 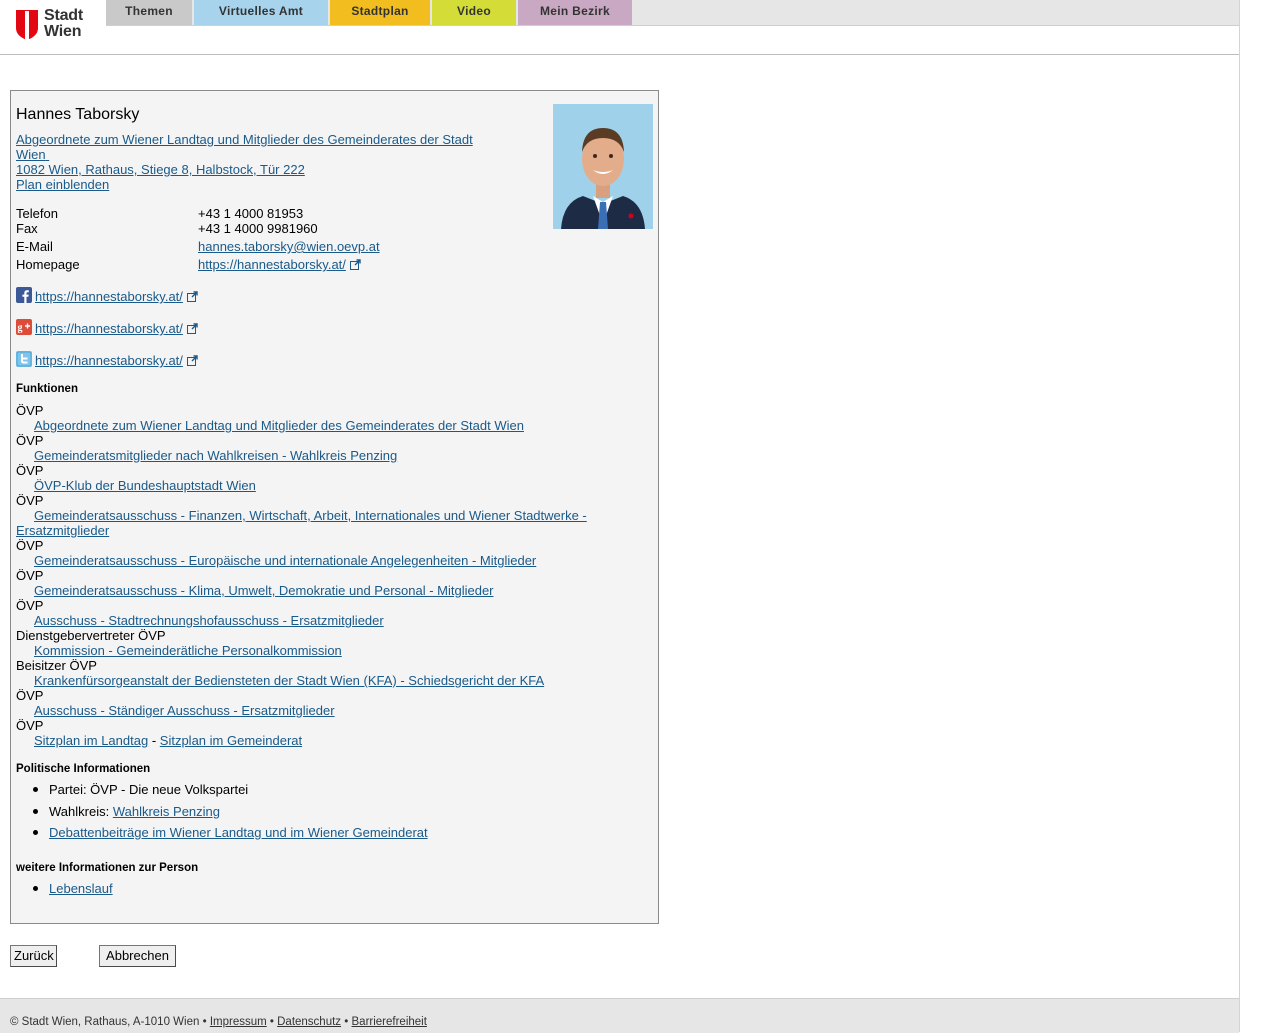 What do you see at coordinates (91, 635) in the screenshot?
I see `function-party: Dienstgebervertreter ÖVP` at bounding box center [91, 635].